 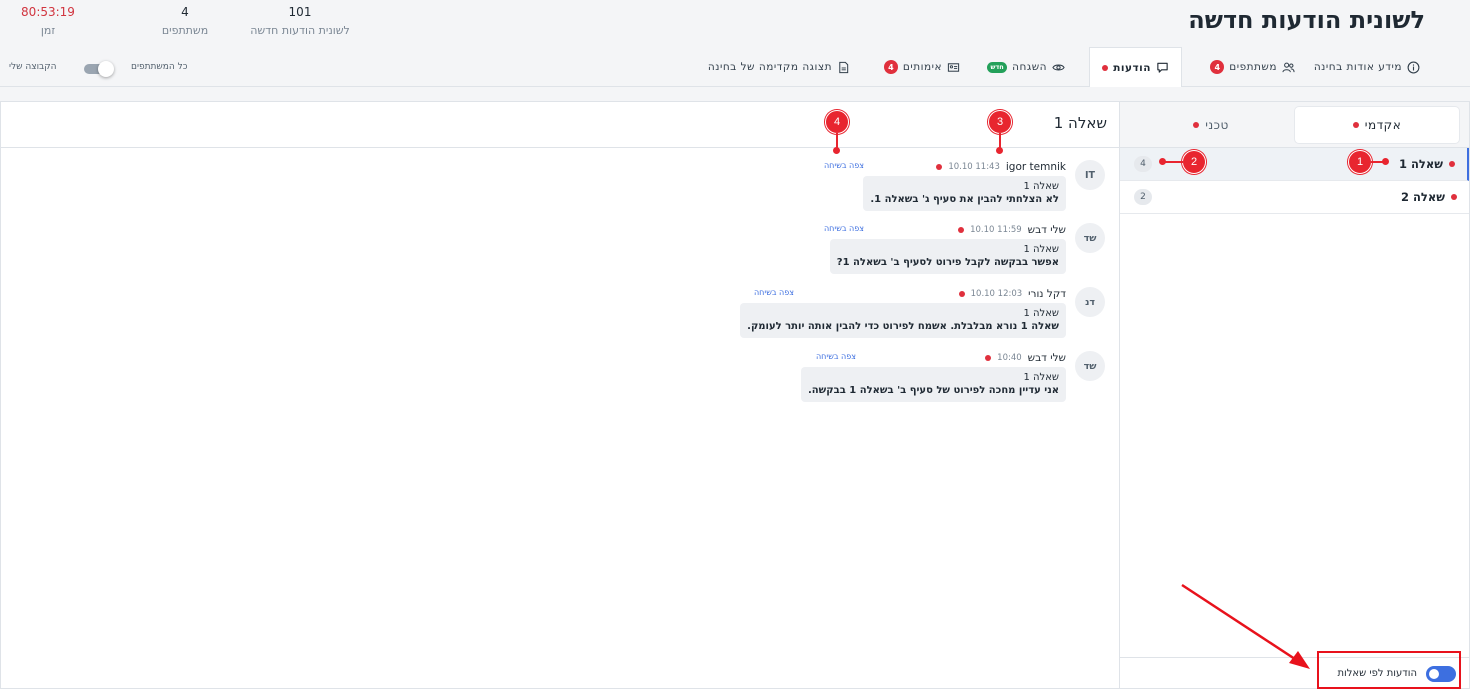 I want to click on tab-exam-info: מידע אודות בחינה, so click(x=1367, y=67).